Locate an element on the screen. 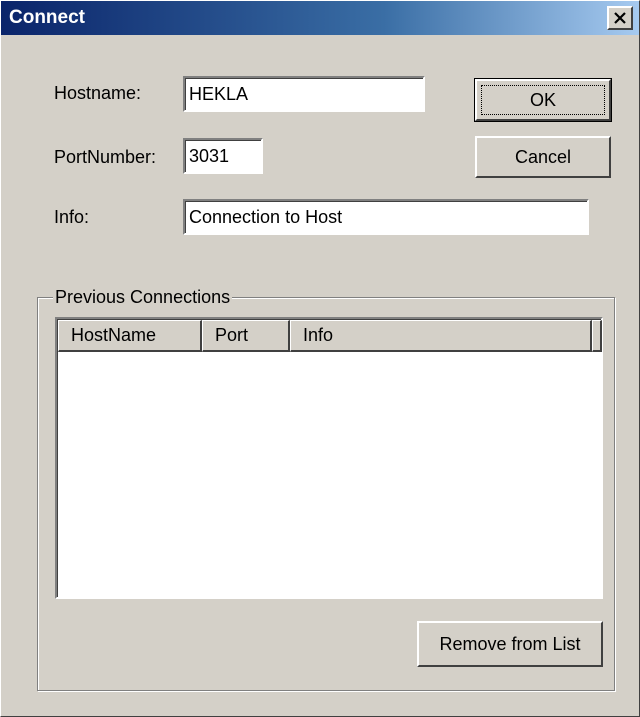 This screenshot has height=717, width=640. column-header-port: Port is located at coordinates (246, 336).